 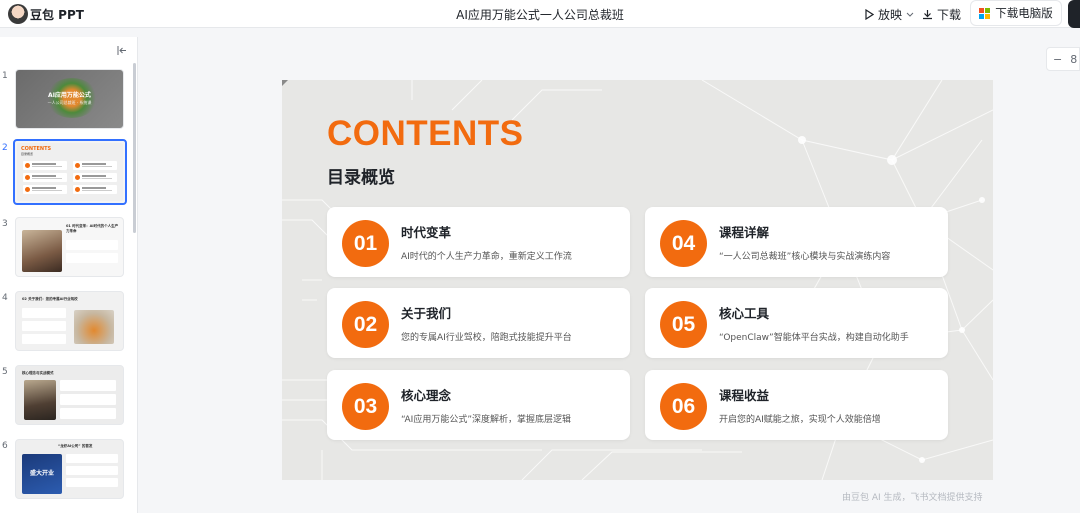 What do you see at coordinates (50, 299) in the screenshot?
I see `thumbnail-title: 02 关于我们：您的专属AI行业驾校` at bounding box center [50, 299].